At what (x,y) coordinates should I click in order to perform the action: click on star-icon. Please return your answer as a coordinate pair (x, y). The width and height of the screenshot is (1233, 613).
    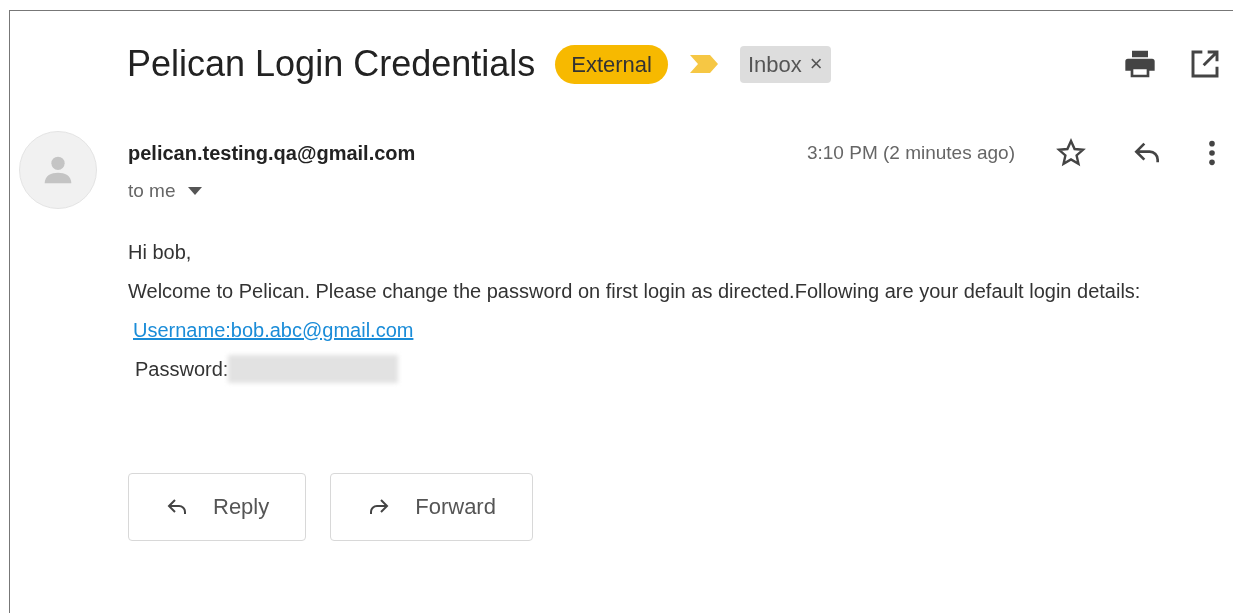
    Looking at the image, I should click on (1071, 153).